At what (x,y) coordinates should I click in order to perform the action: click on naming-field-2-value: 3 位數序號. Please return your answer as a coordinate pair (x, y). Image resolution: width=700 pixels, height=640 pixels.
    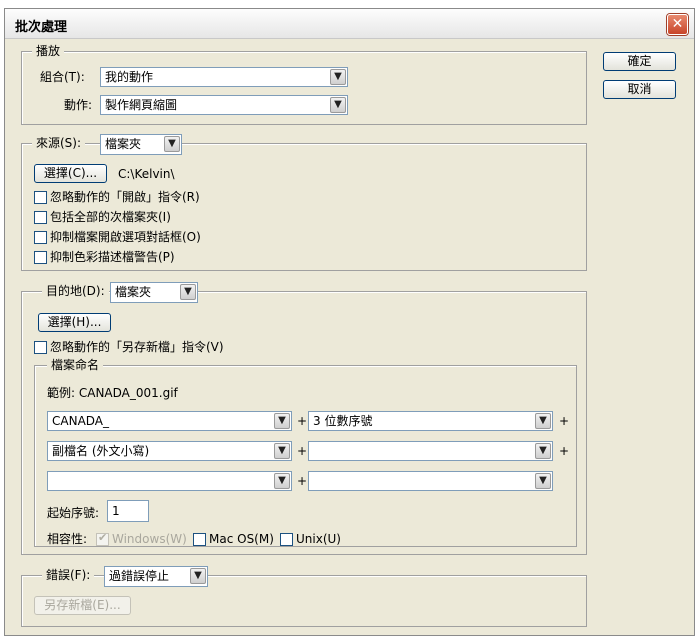
    Looking at the image, I should click on (343, 421).